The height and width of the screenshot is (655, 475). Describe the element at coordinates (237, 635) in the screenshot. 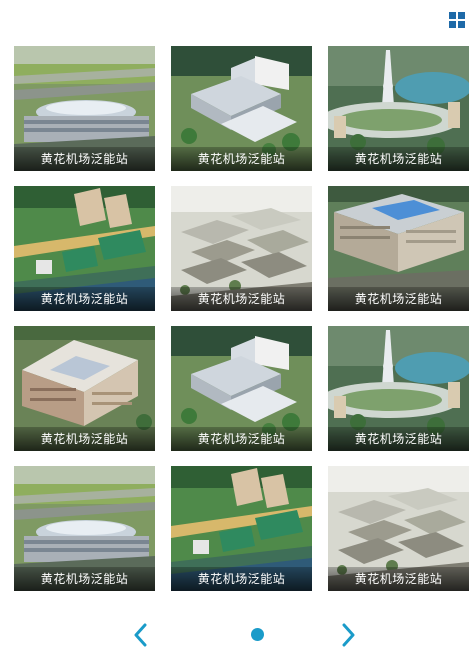

I see `pagination` at that location.